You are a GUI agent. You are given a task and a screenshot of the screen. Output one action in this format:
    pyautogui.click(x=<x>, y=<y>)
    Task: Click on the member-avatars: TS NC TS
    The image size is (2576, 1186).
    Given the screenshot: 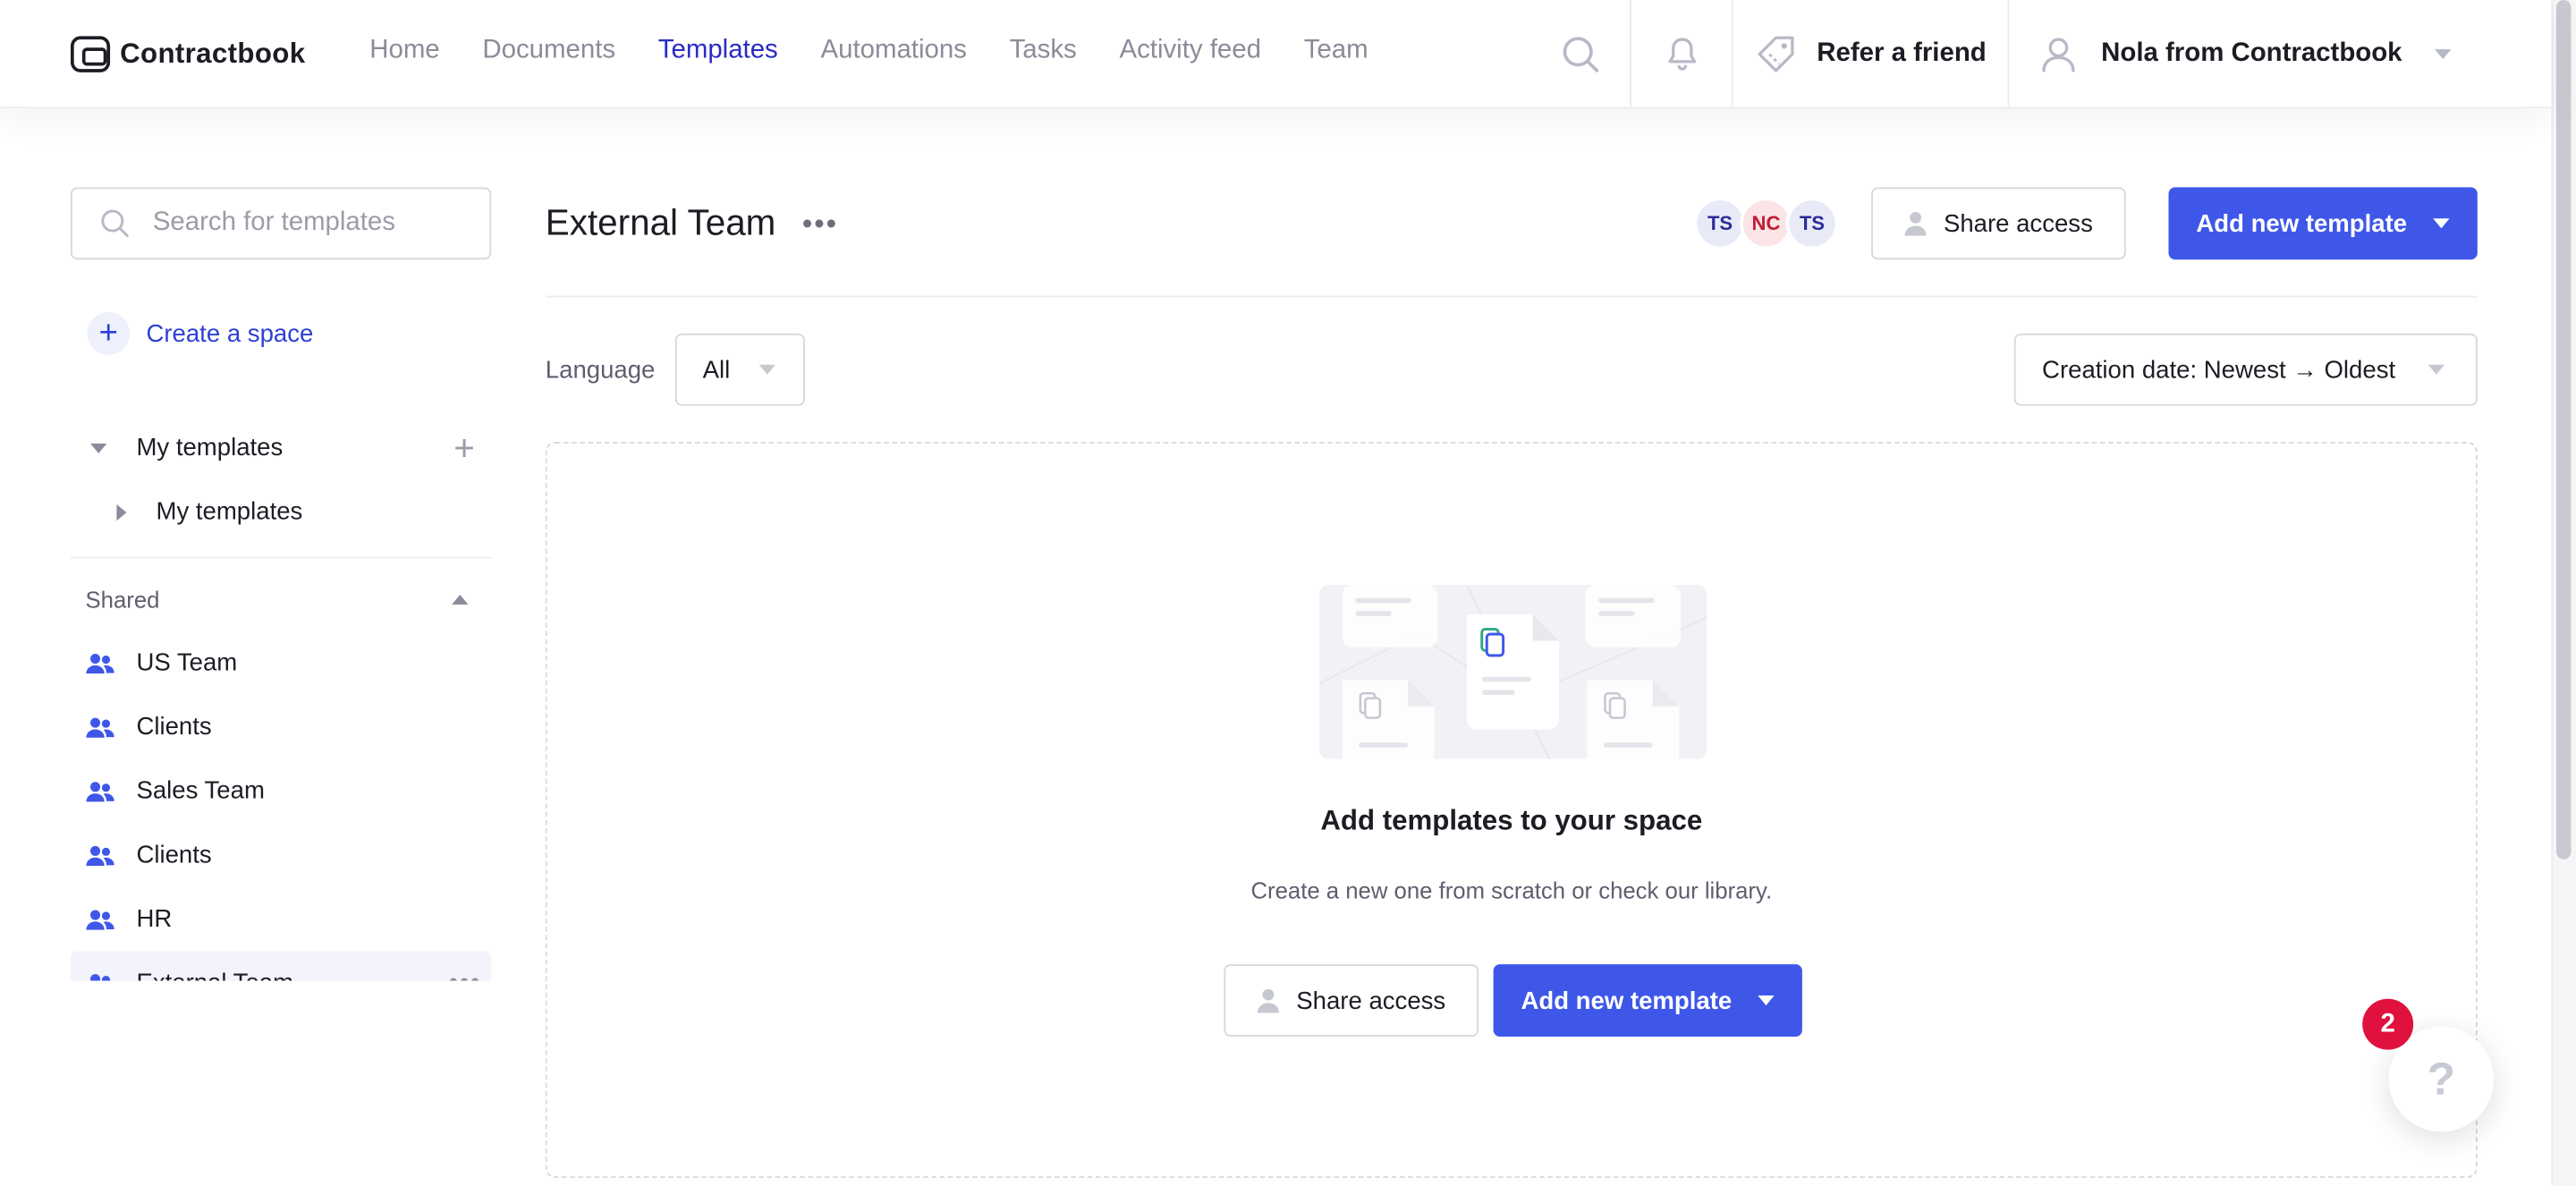 What is the action you would take?
    pyautogui.click(x=1766, y=223)
    